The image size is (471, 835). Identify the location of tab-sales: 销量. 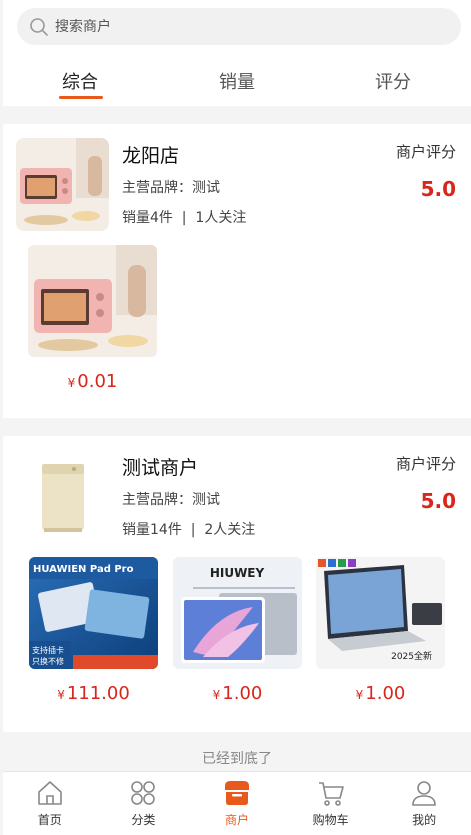
(237, 81).